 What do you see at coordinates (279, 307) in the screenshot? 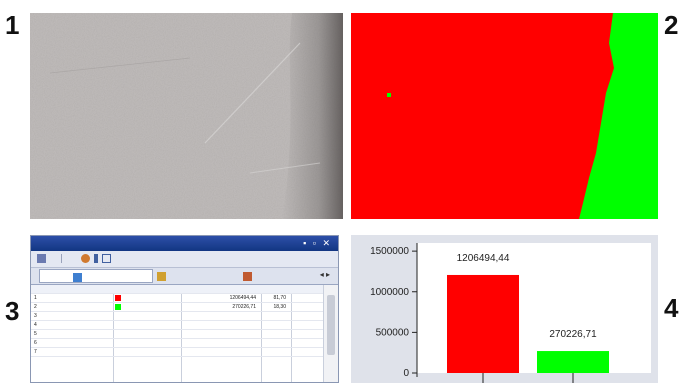
I see `percent-value: 18,30` at bounding box center [279, 307].